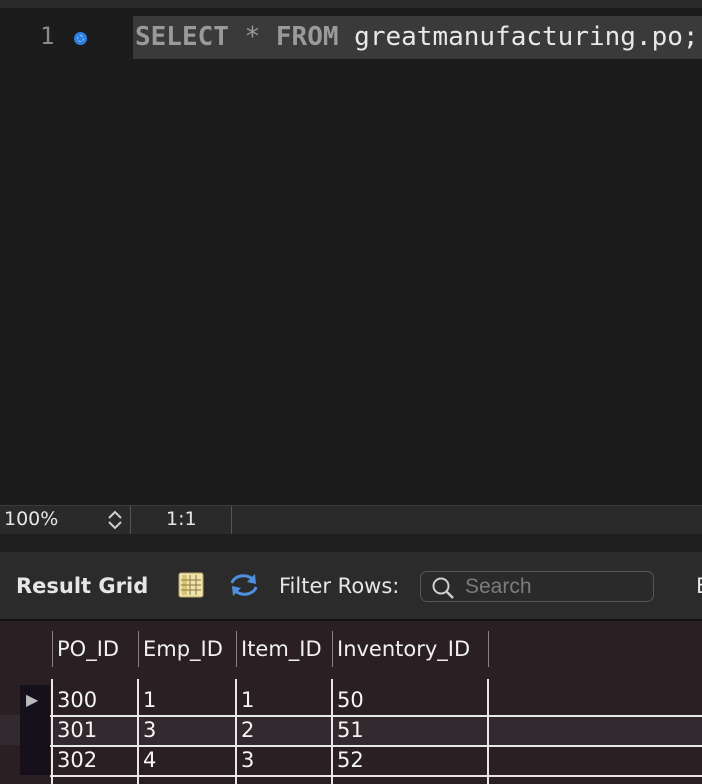  Describe the element at coordinates (247, 760) in the screenshot. I see `cell-item-id: 3` at that location.